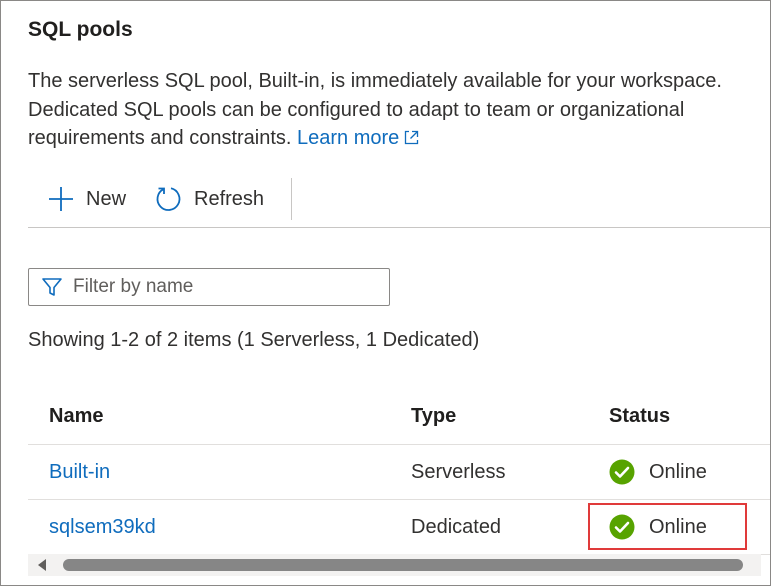  Describe the element at coordinates (81, 199) in the screenshot. I see `new-button: New` at that location.